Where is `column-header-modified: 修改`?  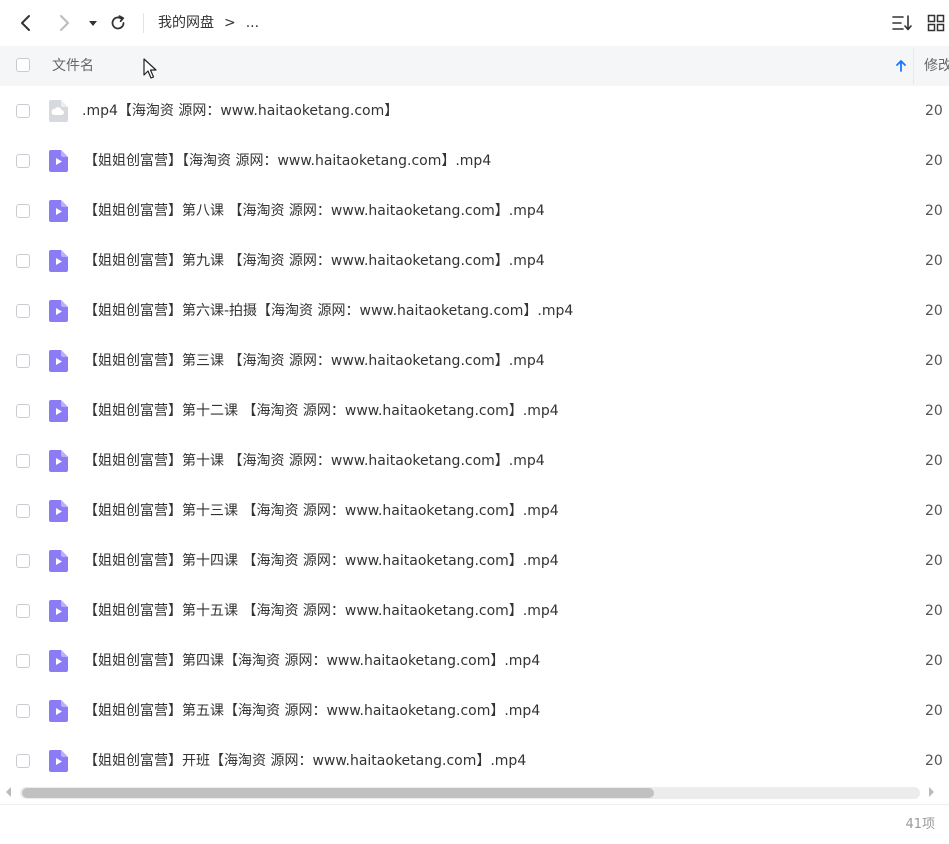 column-header-modified: 修改 is located at coordinates (936, 66).